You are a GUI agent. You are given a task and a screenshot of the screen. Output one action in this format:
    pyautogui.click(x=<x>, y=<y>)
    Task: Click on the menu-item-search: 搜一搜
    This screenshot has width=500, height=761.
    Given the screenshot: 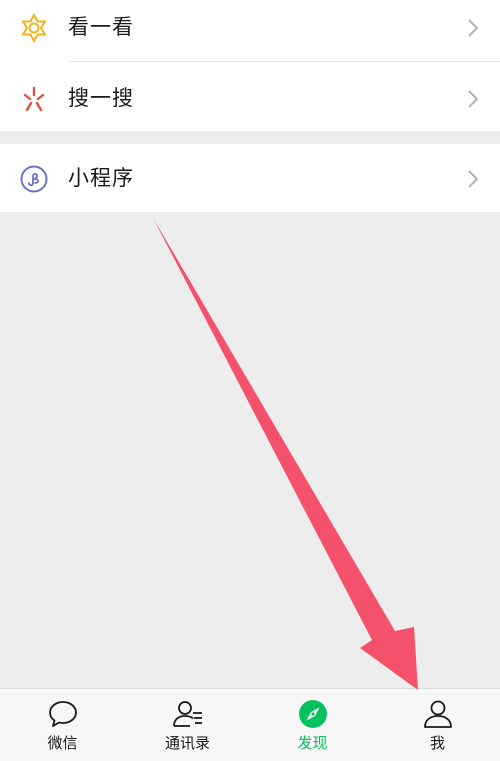 What is the action you would take?
    pyautogui.click(x=250, y=98)
    